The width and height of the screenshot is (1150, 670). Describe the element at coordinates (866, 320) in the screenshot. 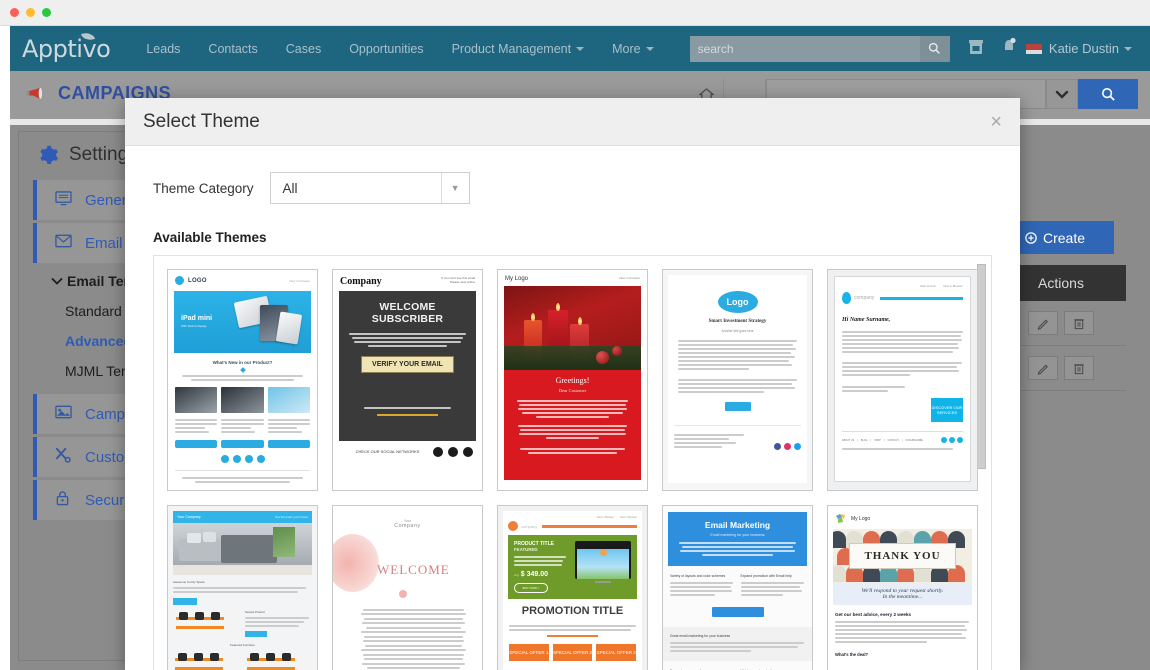

I see `theme-headline: Hi Name Surname,` at that location.